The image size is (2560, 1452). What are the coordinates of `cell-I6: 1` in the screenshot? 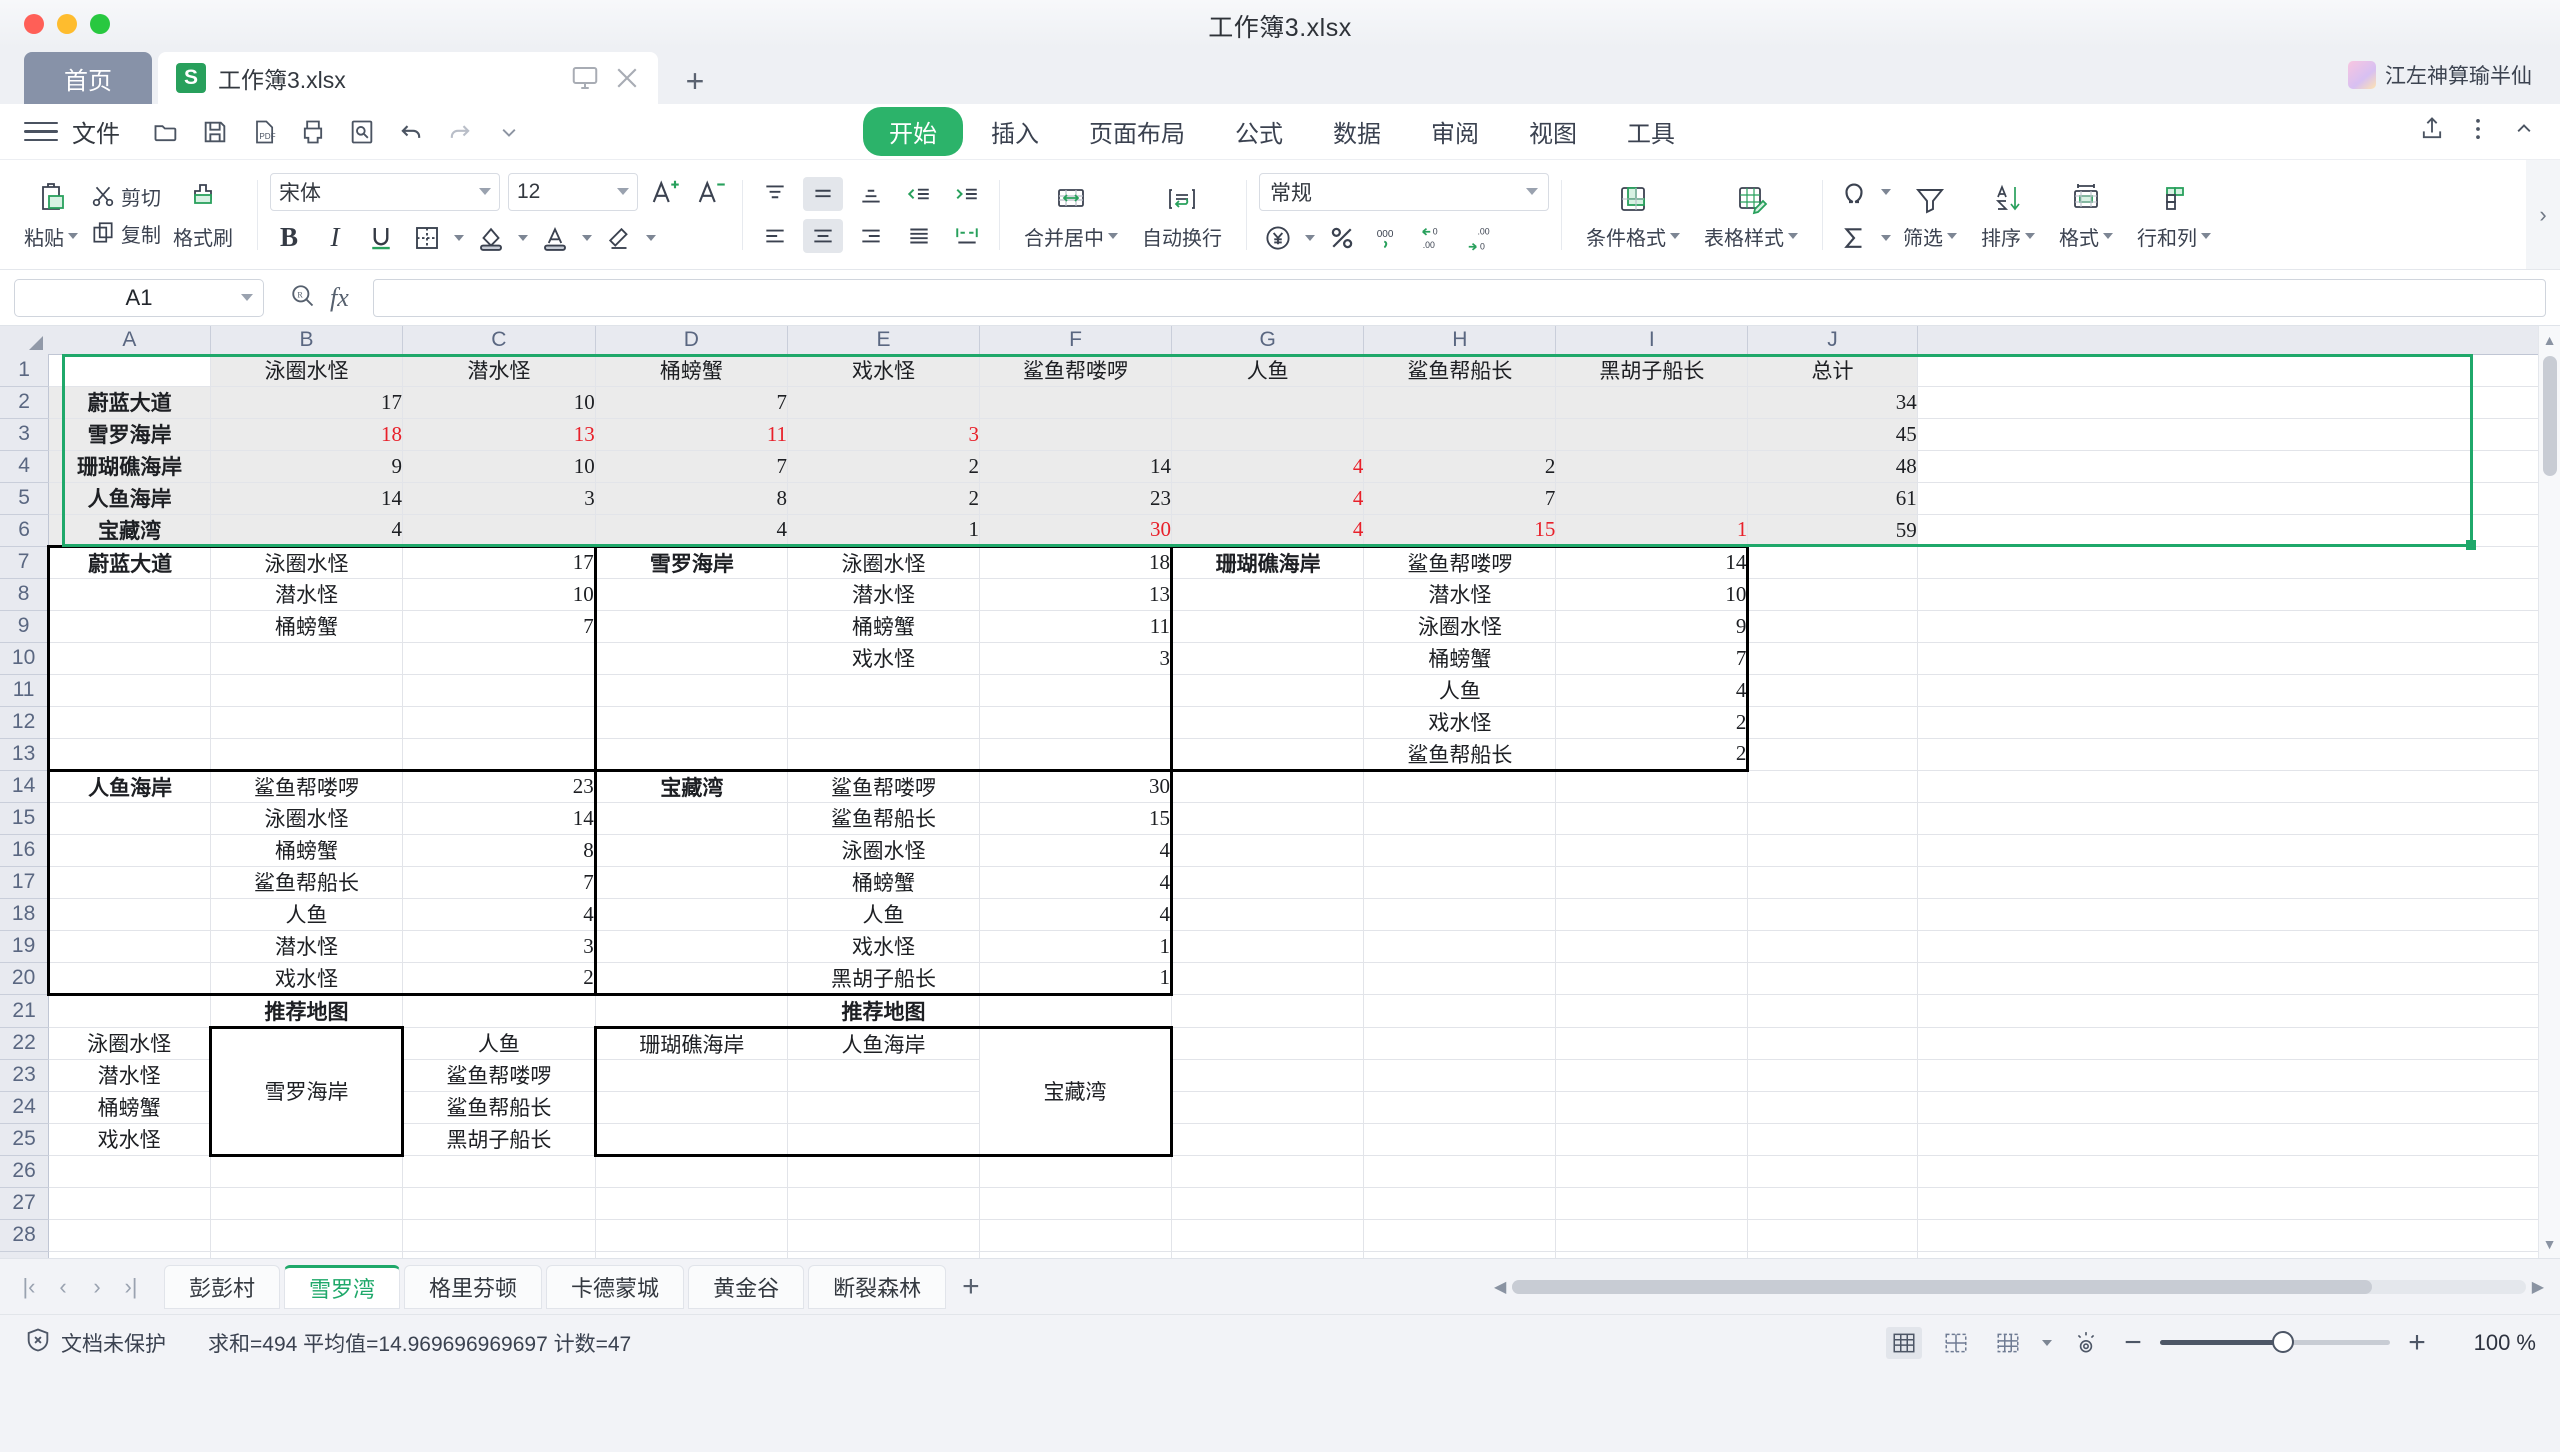 It's located at (1652, 530).